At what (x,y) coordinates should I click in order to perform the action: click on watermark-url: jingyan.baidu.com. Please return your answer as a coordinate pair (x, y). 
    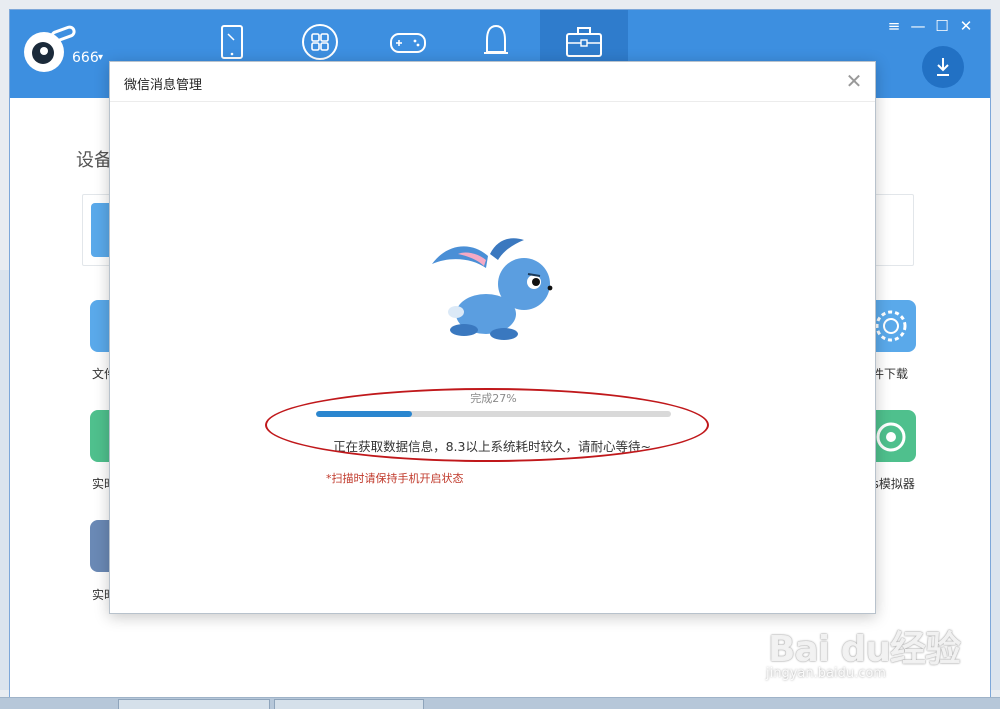
    Looking at the image, I should click on (826, 673).